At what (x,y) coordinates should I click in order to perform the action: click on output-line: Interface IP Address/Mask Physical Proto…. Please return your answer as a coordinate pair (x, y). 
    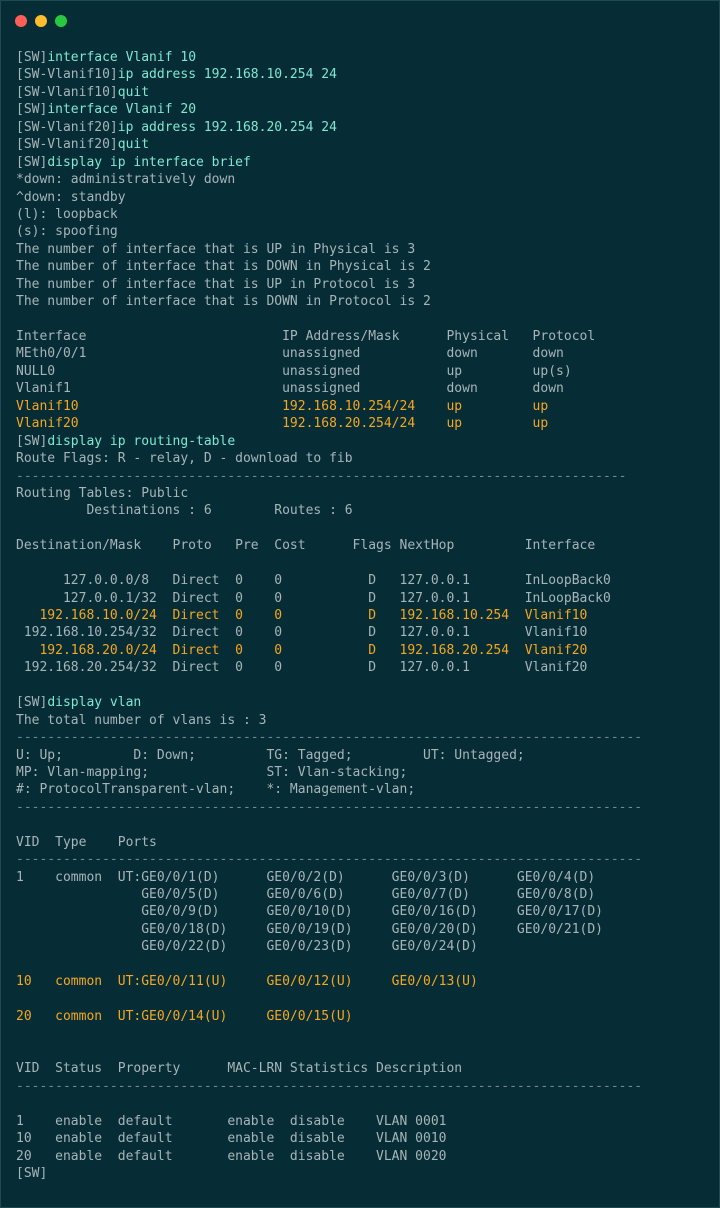
    Looking at the image, I should click on (362, 336).